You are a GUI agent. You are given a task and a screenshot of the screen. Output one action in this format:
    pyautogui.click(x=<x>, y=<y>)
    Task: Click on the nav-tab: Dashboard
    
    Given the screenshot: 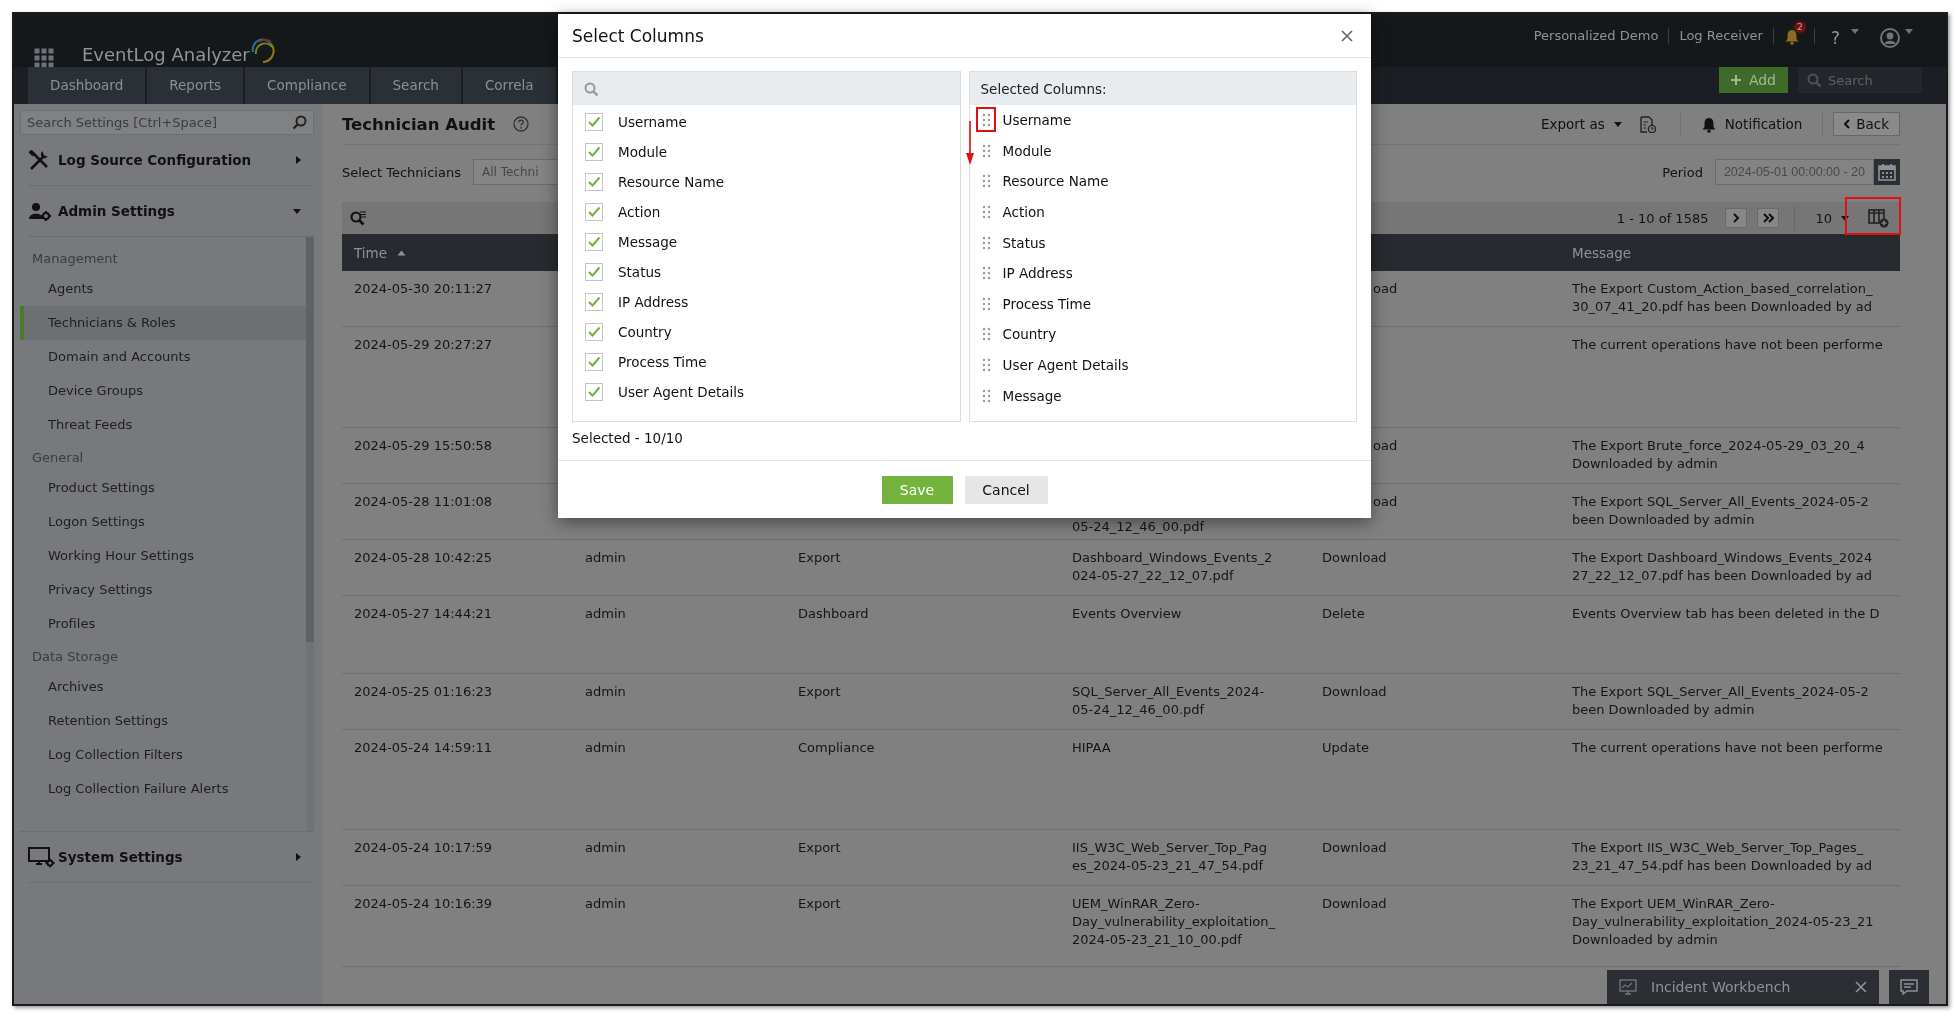 What is the action you would take?
    pyautogui.click(x=87, y=85)
    